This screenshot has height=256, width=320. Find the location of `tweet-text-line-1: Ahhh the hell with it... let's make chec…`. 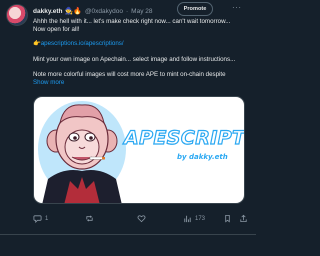

tweet-text-line-1: Ahhh the hell with it... let's make chec… is located at coordinates (132, 21).